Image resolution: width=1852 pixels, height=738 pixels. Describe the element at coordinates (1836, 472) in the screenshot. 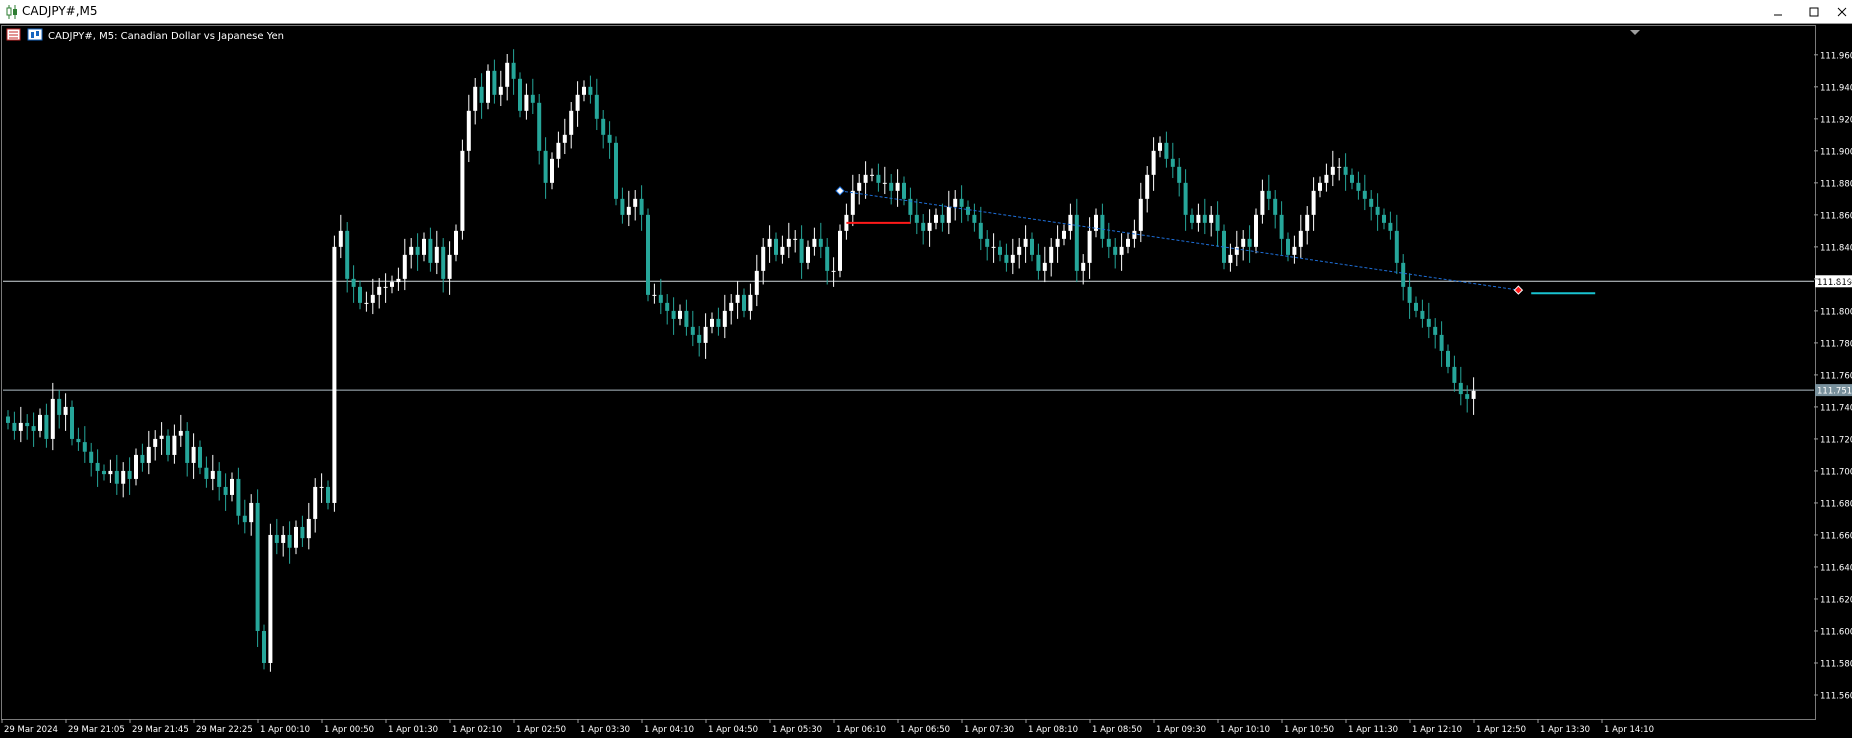

I see `price-tick-label: 111.700` at that location.